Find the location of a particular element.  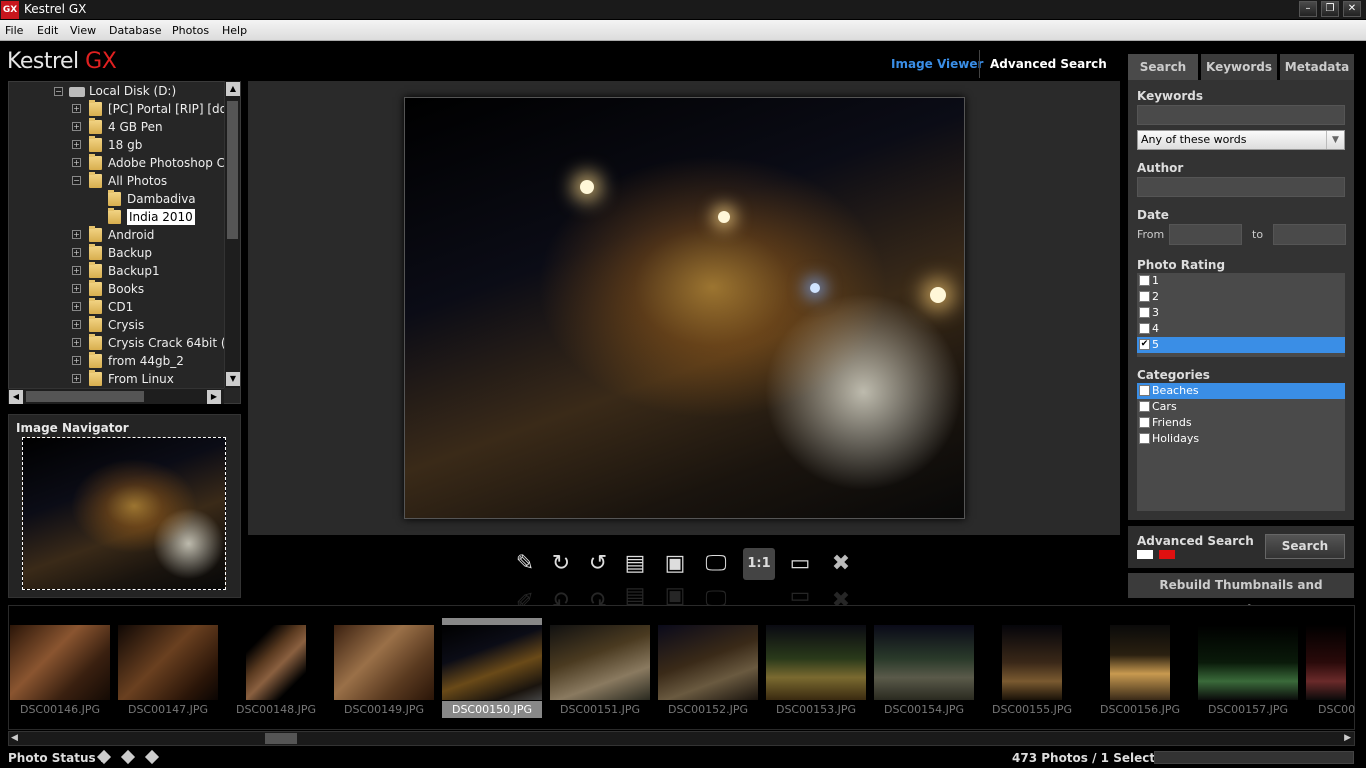

category-option: Friends is located at coordinates (1241, 423).